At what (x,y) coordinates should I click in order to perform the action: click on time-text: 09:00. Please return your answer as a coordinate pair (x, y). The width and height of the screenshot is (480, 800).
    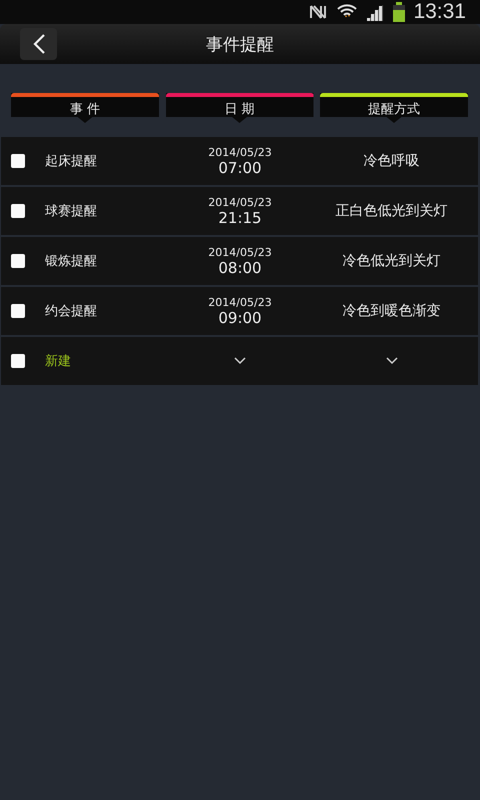
    Looking at the image, I should click on (240, 317).